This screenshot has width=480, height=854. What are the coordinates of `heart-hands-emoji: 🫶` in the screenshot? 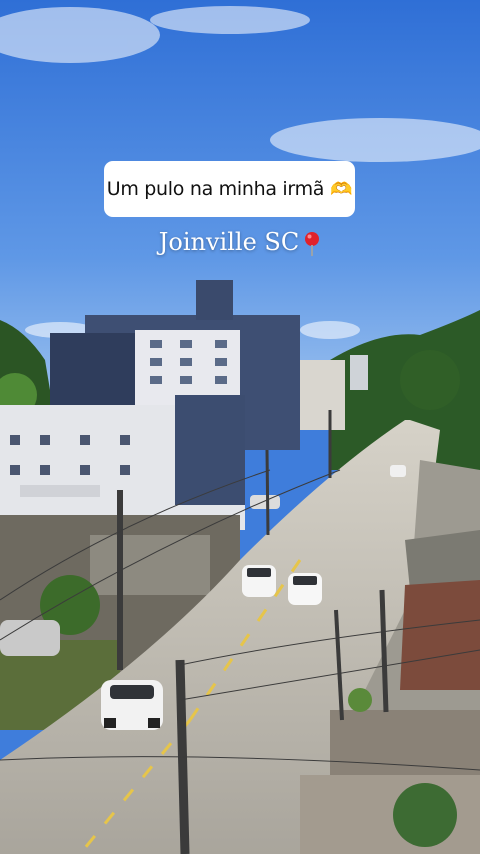 It's located at (341, 189).